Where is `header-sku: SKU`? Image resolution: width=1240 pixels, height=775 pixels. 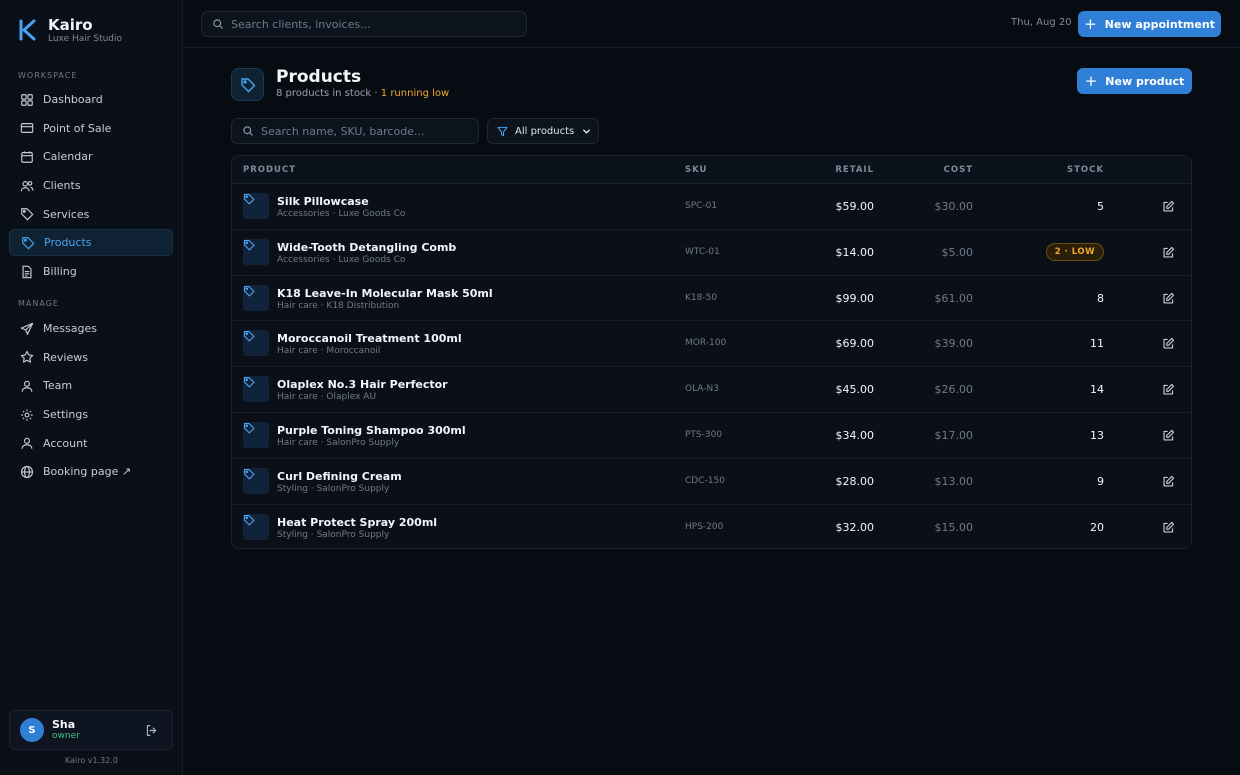 header-sku: SKU is located at coordinates (696, 170).